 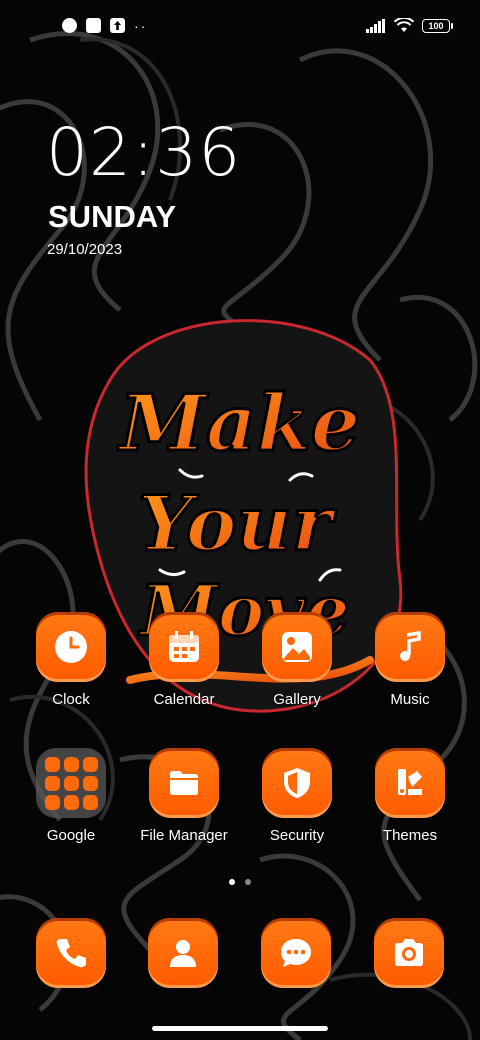 I want to click on clock-icon, so click(x=71, y=647).